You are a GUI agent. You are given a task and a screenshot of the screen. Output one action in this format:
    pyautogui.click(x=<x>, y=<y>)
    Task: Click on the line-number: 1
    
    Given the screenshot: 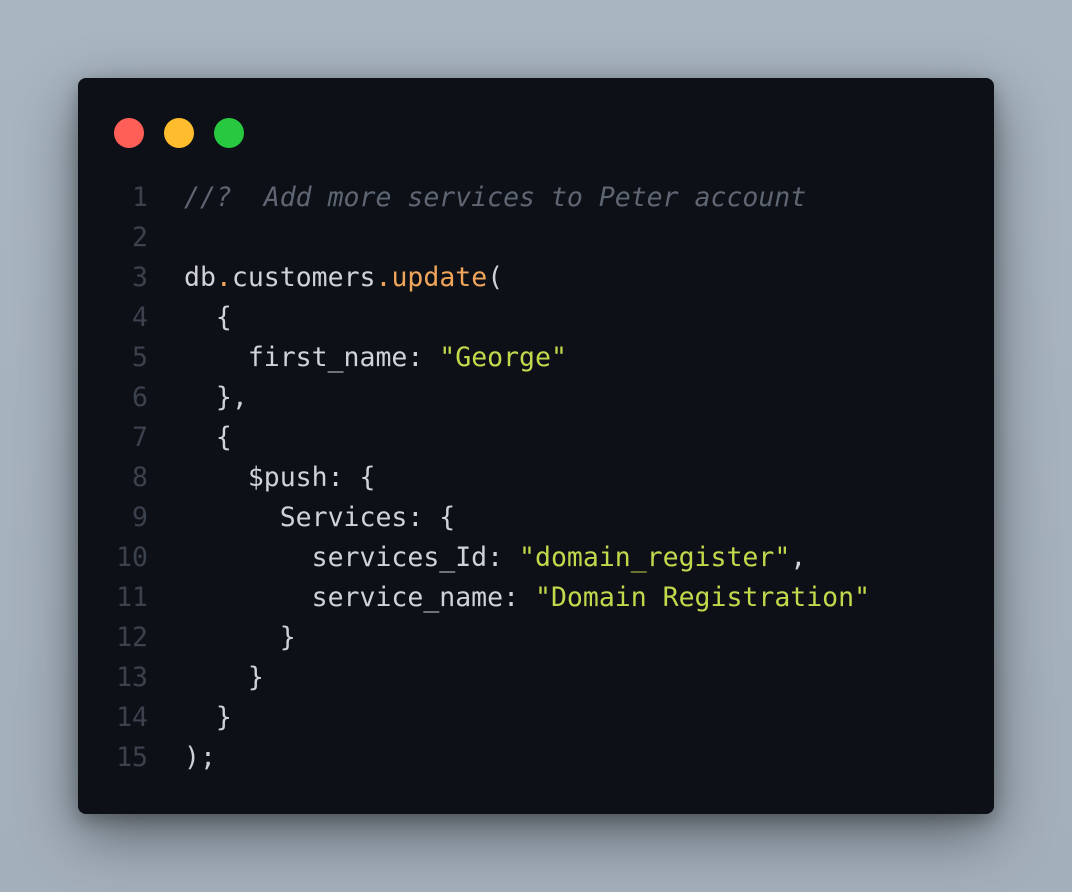 What is the action you would take?
    pyautogui.click(x=140, y=197)
    